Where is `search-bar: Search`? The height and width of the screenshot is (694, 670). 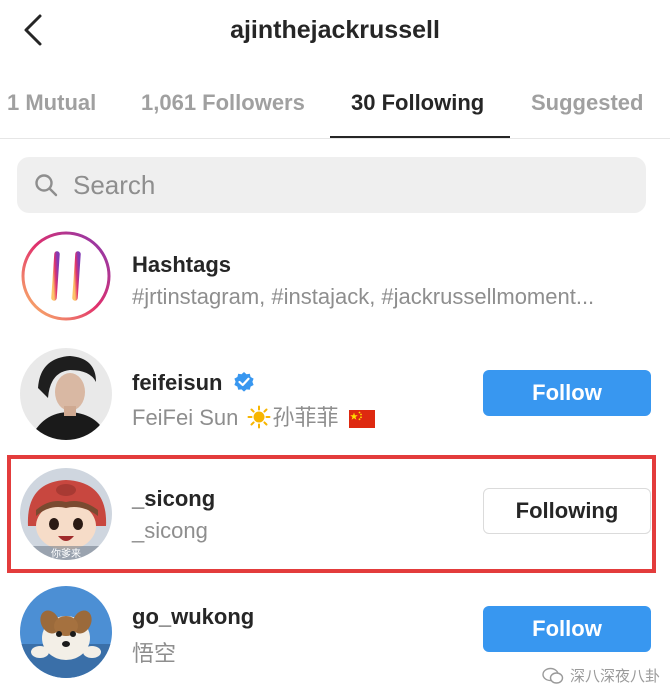 search-bar: Search is located at coordinates (331, 185).